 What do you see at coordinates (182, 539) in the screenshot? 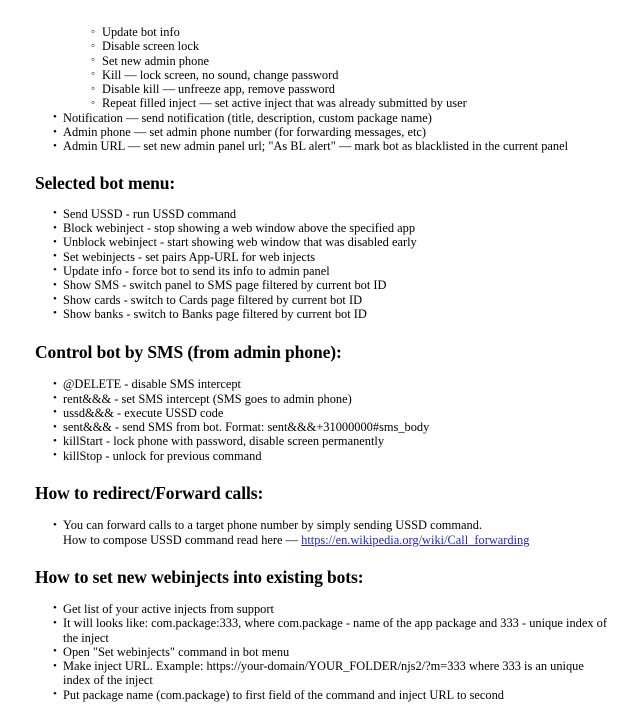
I see `forward-calls-line2-prefix: How to compose USSD command read here —` at bounding box center [182, 539].